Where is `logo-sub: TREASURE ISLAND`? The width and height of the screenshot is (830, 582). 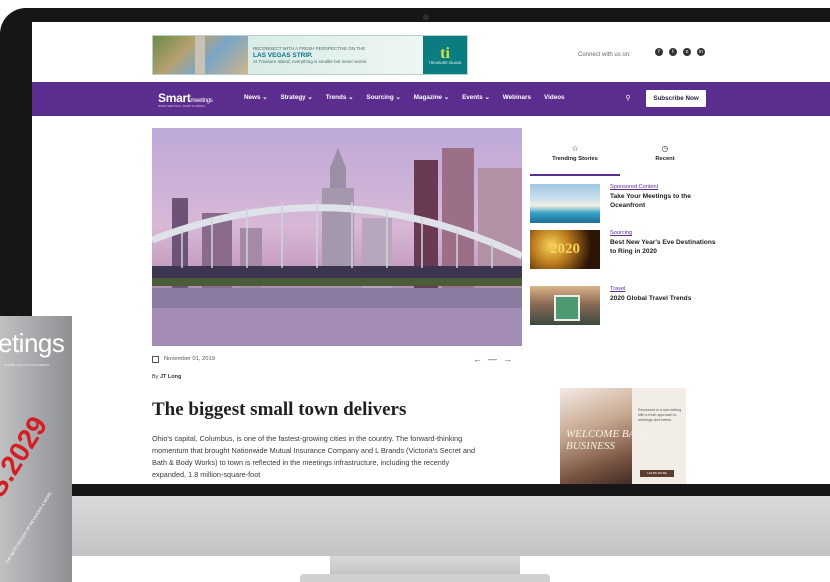 logo-sub: TREASURE ISLAND is located at coordinates (445, 62).